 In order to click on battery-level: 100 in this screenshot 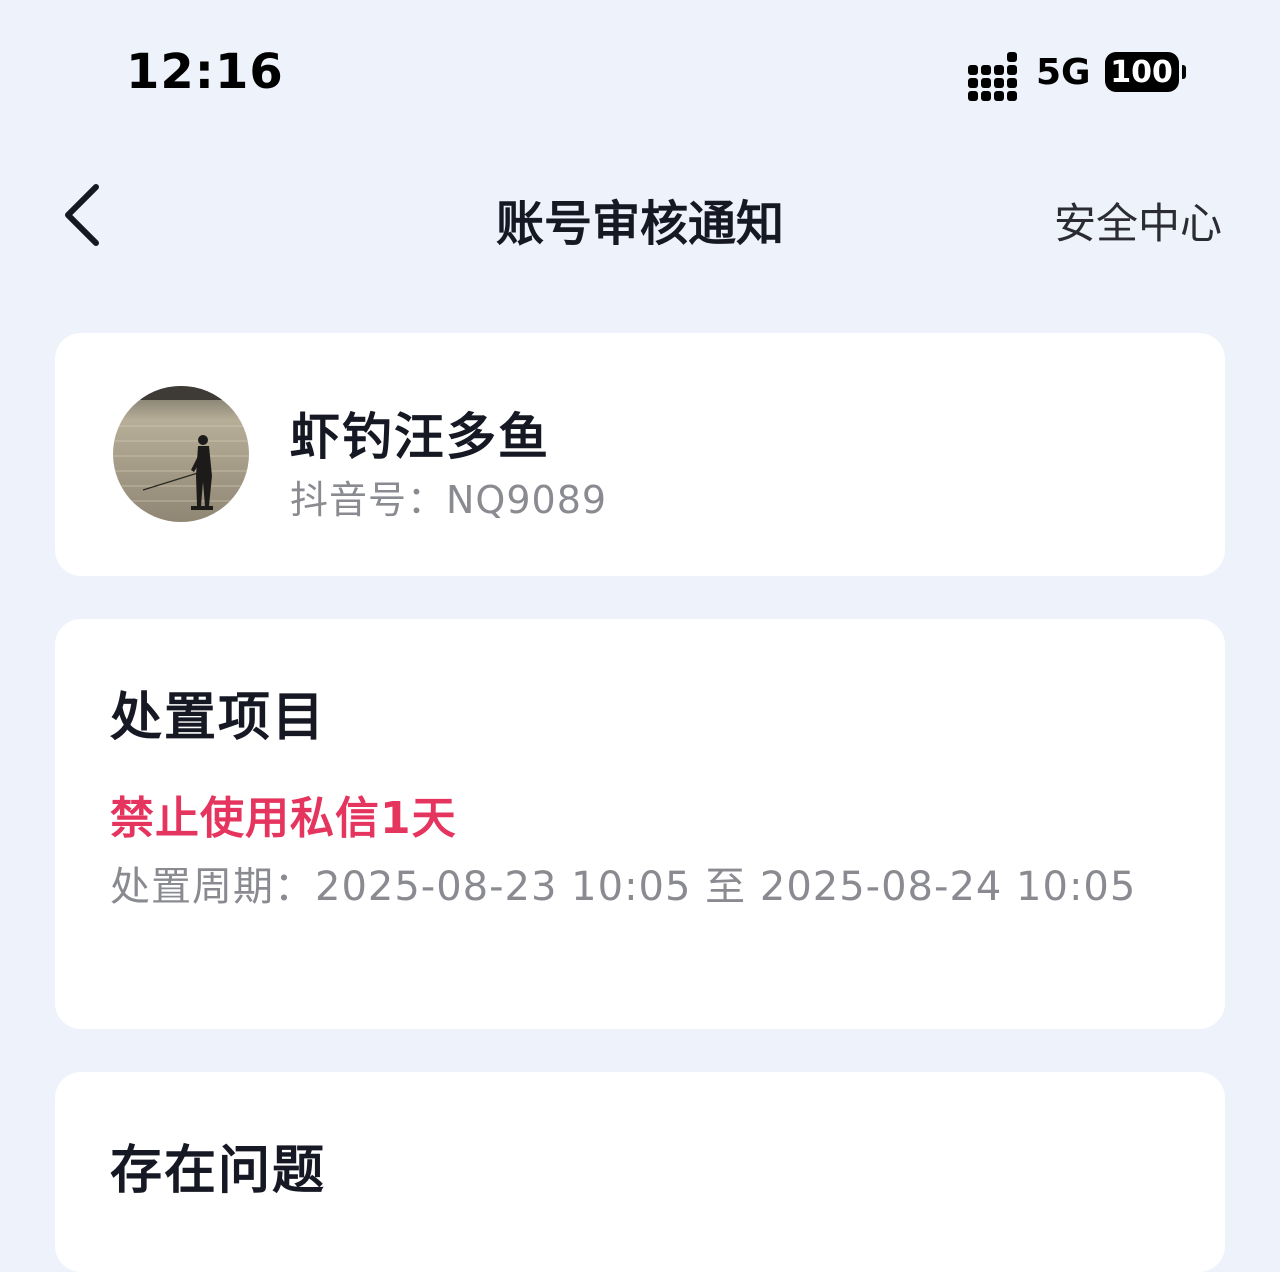, I will do `click(1141, 72)`.